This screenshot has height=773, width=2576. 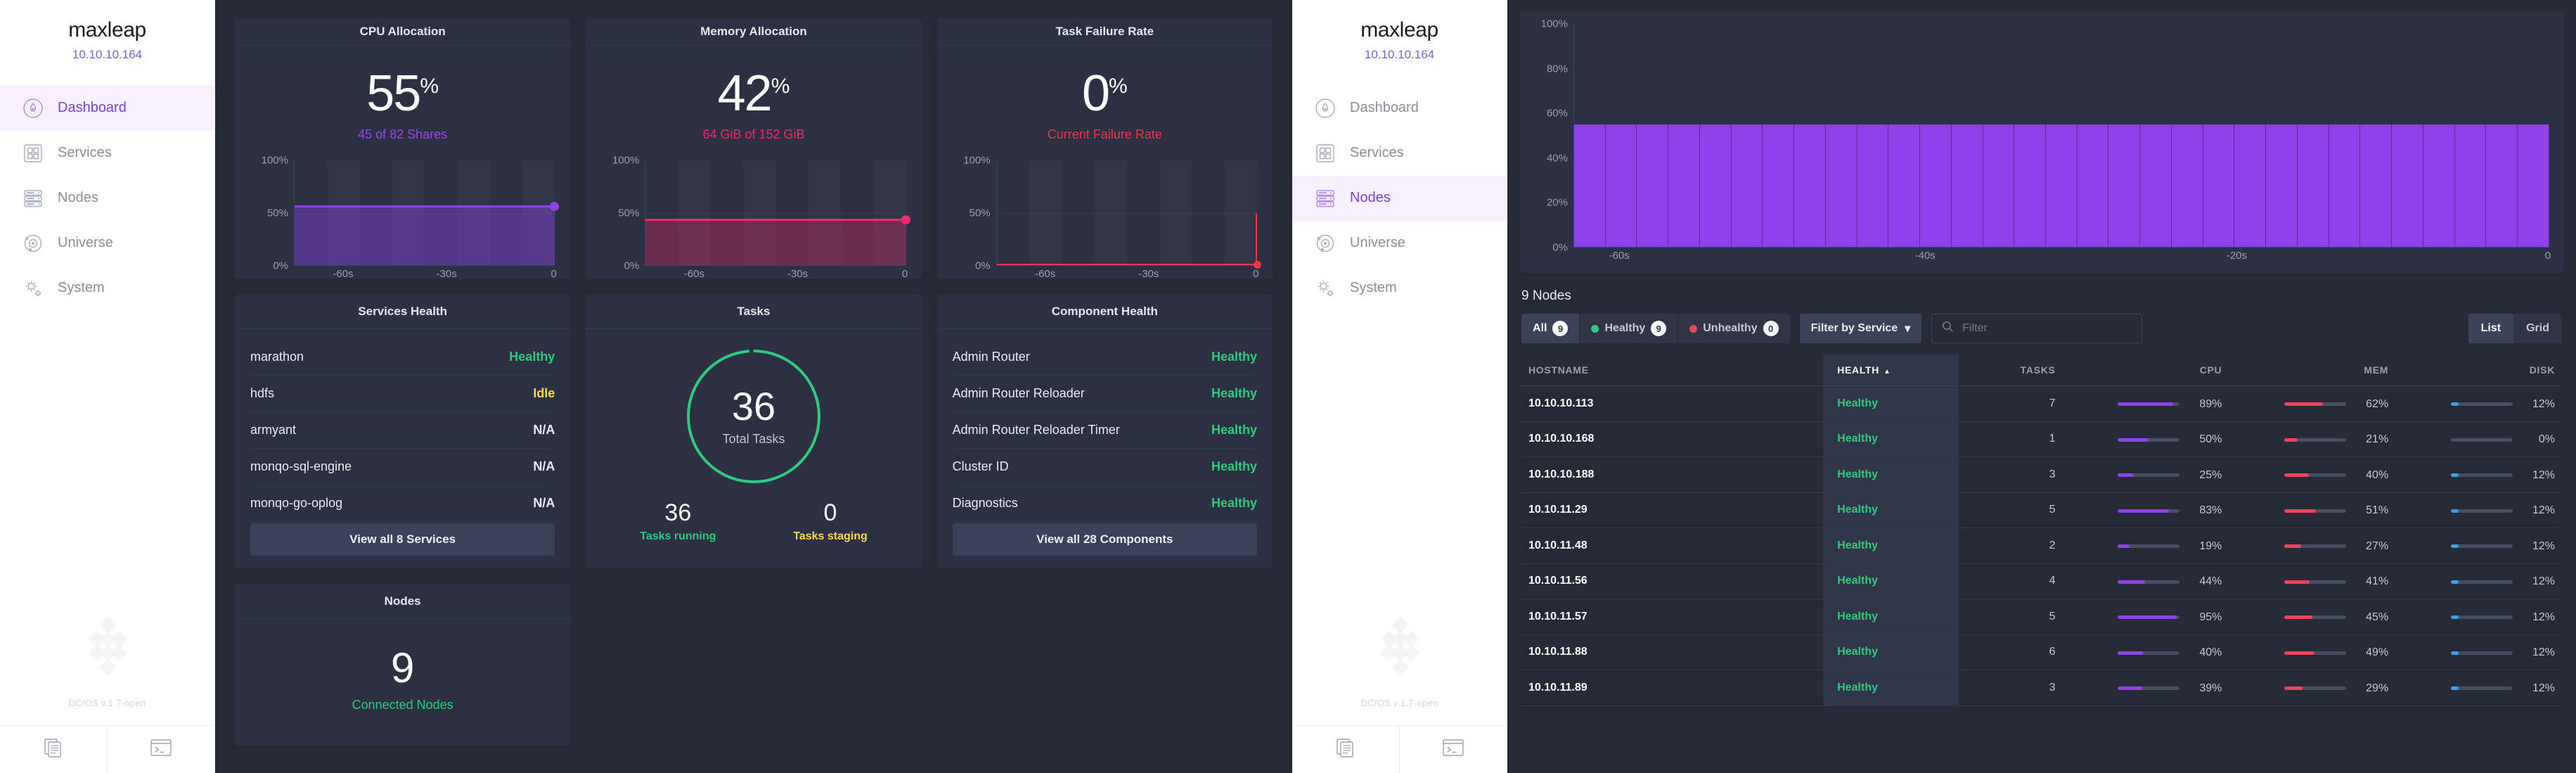 I want to click on list-item: hdfs Idle, so click(x=402, y=394).